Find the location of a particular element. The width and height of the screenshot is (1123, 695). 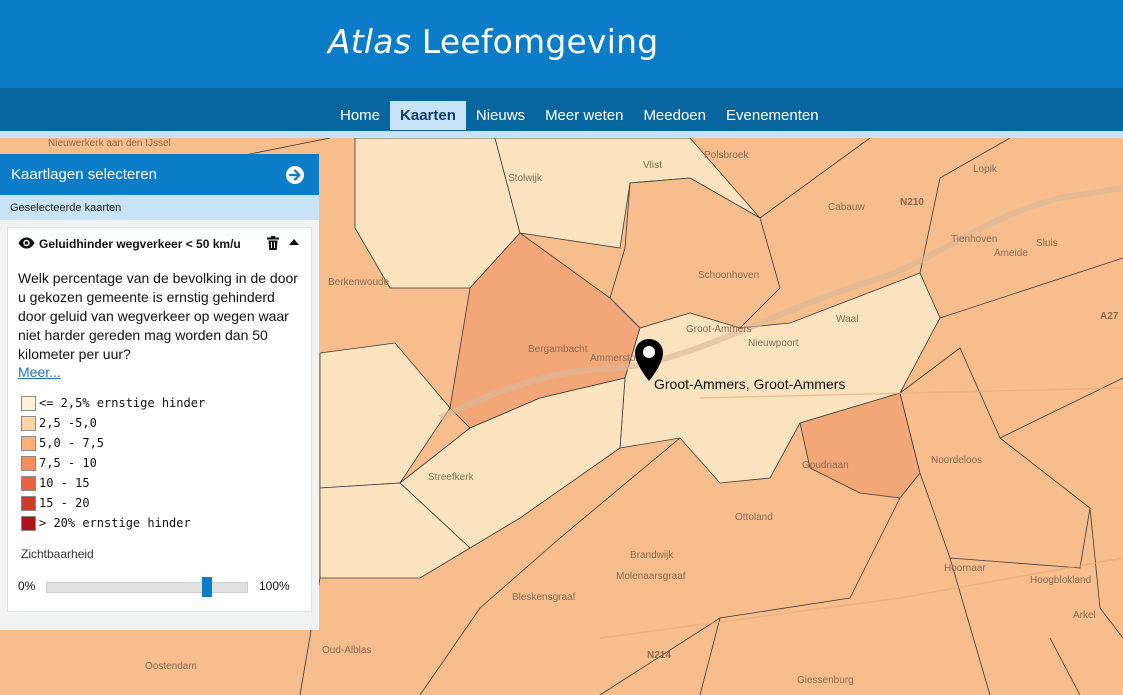

nav-nieuws: Nieuws is located at coordinates (500, 115).